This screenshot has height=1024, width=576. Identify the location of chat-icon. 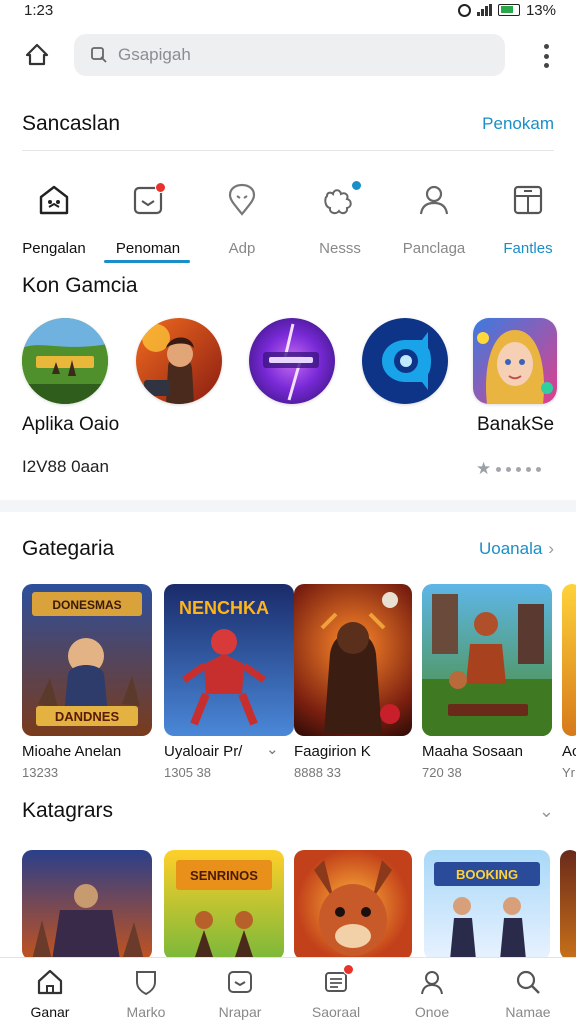
(337, 981).